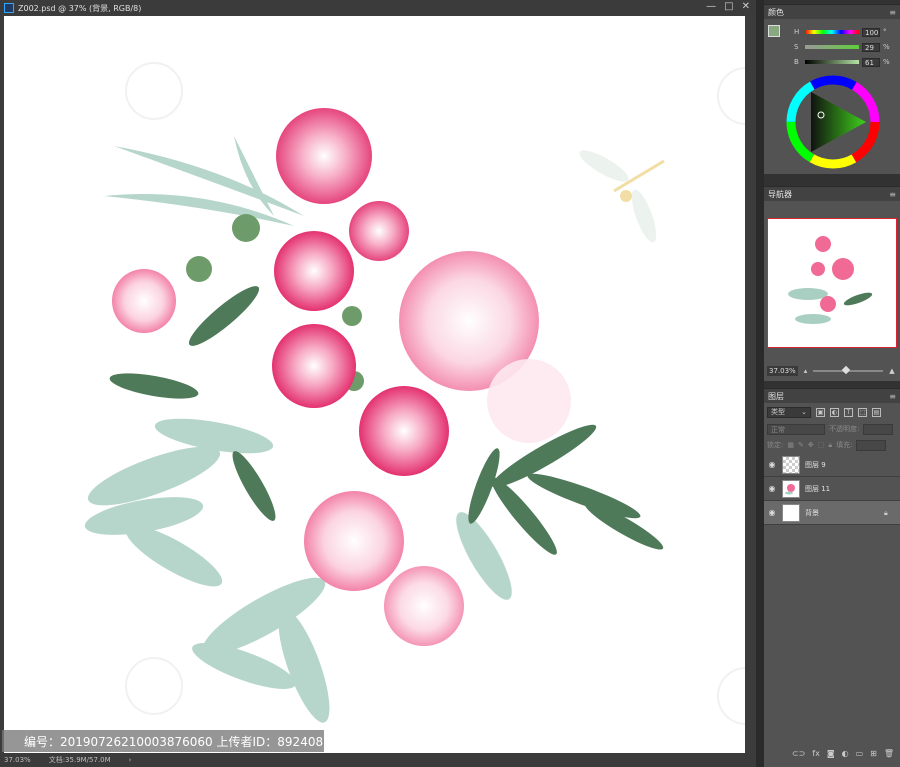 The image size is (900, 767). I want to click on smart-object-filter-icon: ▤, so click(876, 412).